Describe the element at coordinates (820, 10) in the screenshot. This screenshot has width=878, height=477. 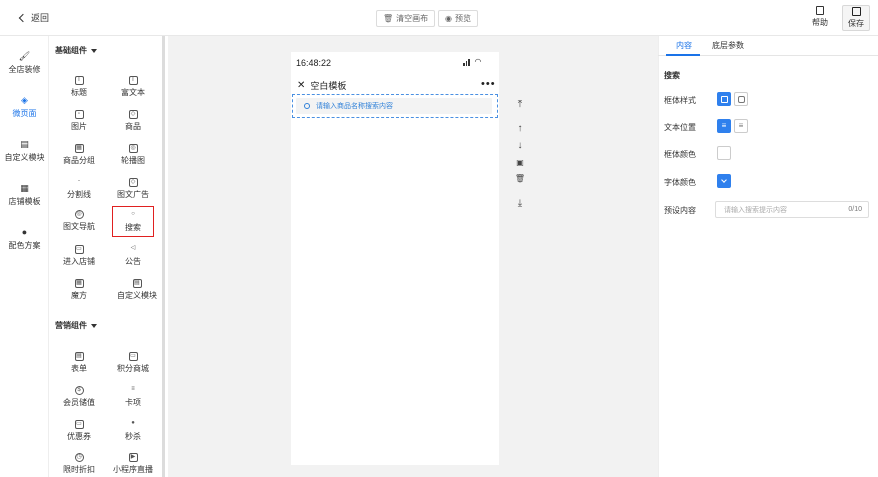
I see `help-doc-icon` at that location.